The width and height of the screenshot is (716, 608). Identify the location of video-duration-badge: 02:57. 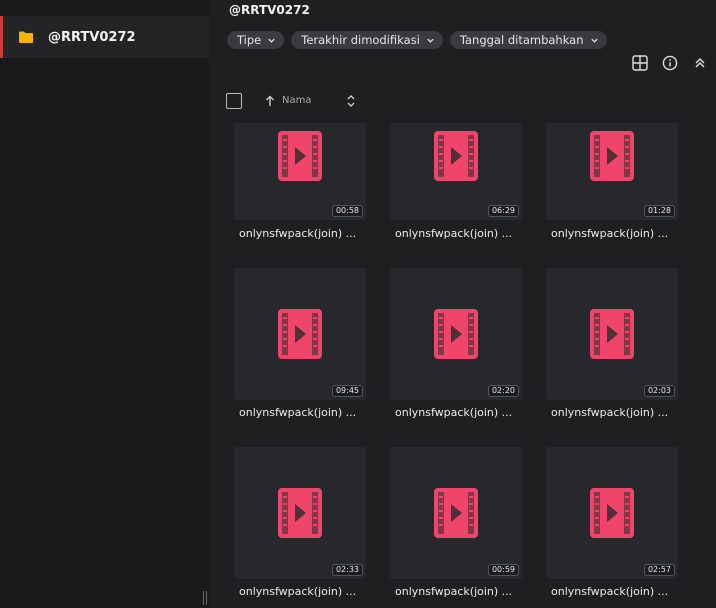
(659, 570).